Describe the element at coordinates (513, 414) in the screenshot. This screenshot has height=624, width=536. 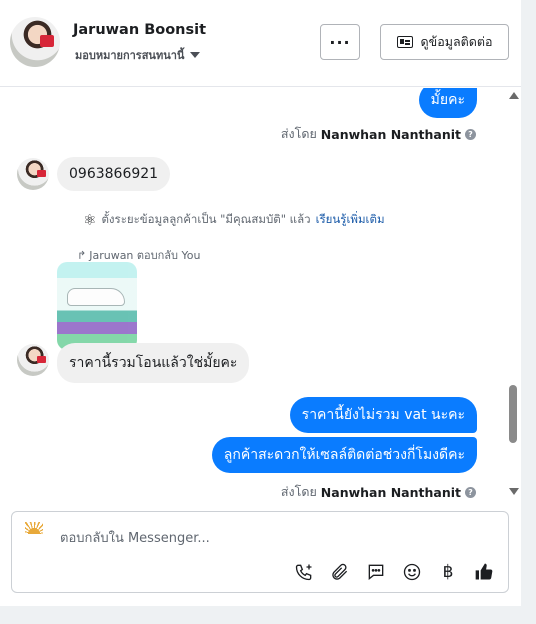
I see `scrollbar-thumb` at that location.